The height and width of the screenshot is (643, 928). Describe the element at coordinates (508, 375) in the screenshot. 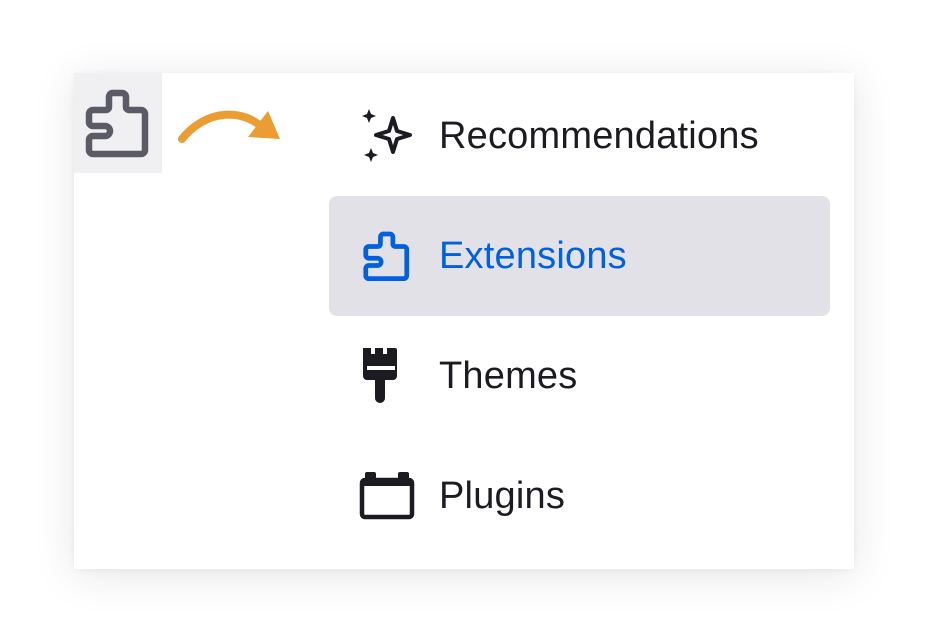

I see `menu-item-label: Themes` at that location.